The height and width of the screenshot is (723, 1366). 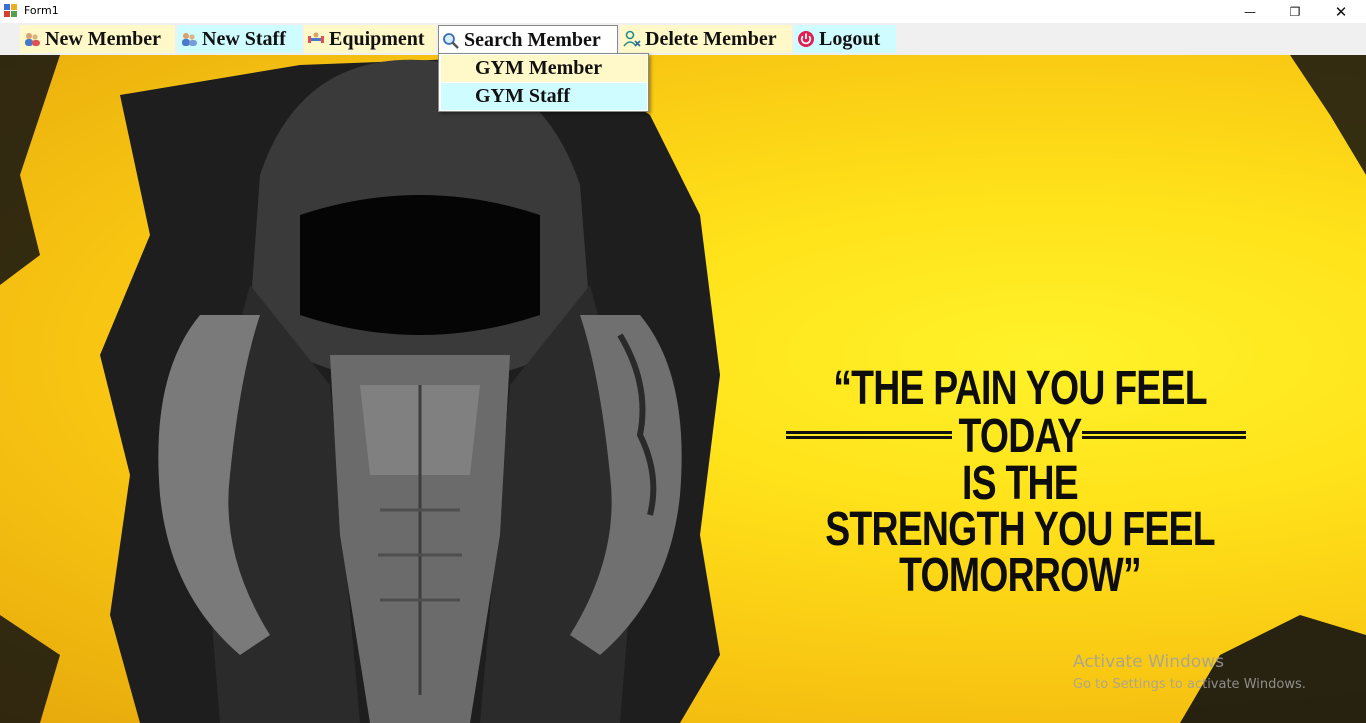 I want to click on quote-line-2: IS THE, so click(x=1020, y=483).